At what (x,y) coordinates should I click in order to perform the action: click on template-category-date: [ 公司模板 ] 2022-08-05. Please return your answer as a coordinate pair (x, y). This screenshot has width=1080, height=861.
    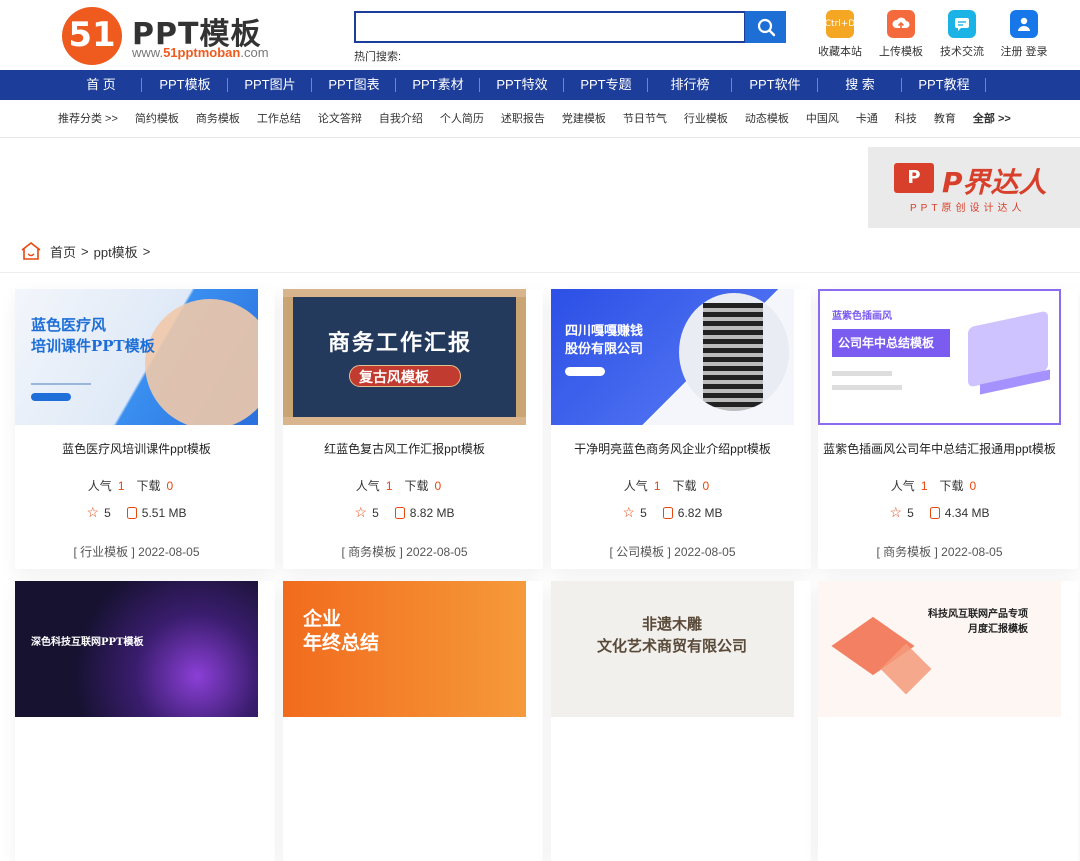
    Looking at the image, I should click on (672, 552).